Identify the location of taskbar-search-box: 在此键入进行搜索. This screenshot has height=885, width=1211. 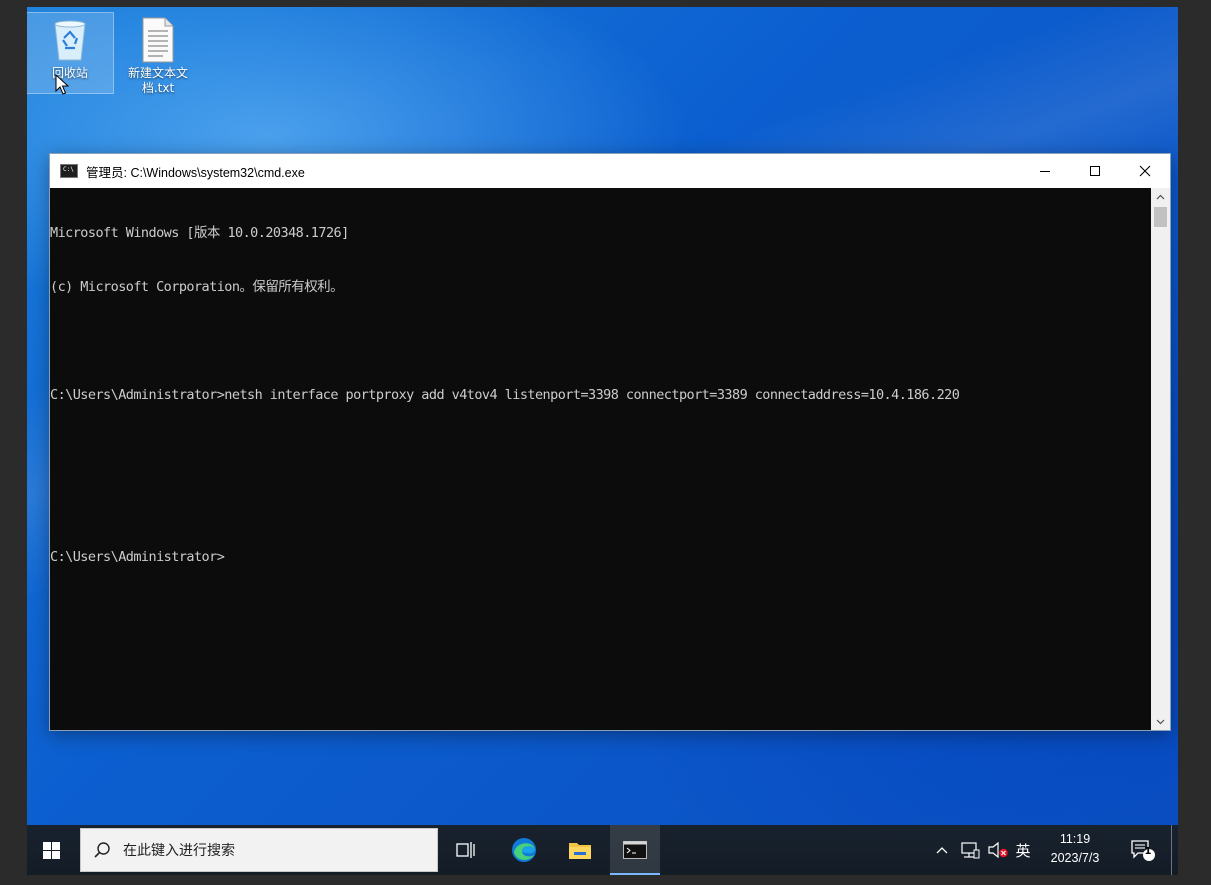
(259, 850).